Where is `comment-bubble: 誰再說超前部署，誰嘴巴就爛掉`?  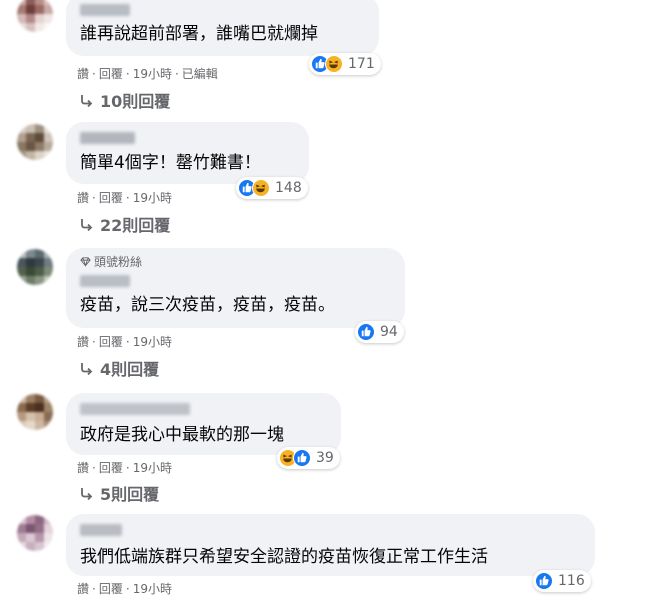 comment-bubble: 誰再說超前部署，誰嘴巴就爛掉 is located at coordinates (222, 28).